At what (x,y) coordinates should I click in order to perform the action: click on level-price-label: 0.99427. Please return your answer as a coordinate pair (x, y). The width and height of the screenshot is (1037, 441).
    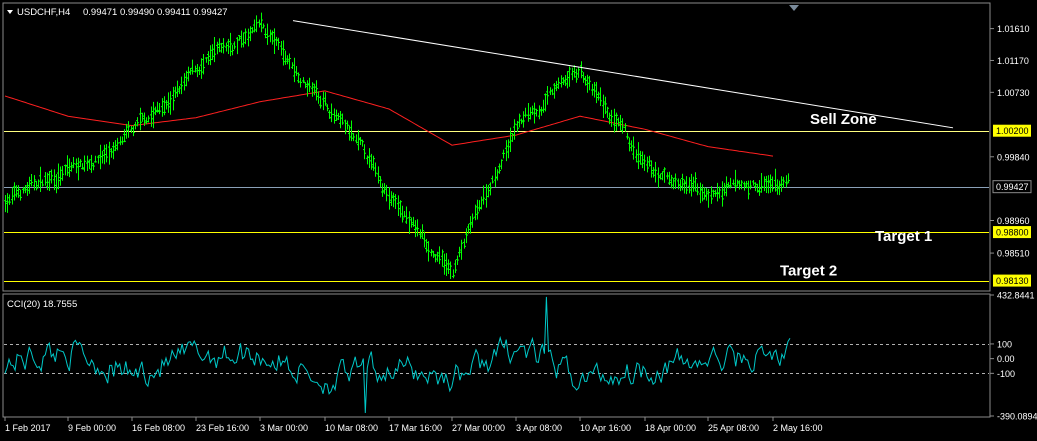
    Looking at the image, I should click on (1012, 187).